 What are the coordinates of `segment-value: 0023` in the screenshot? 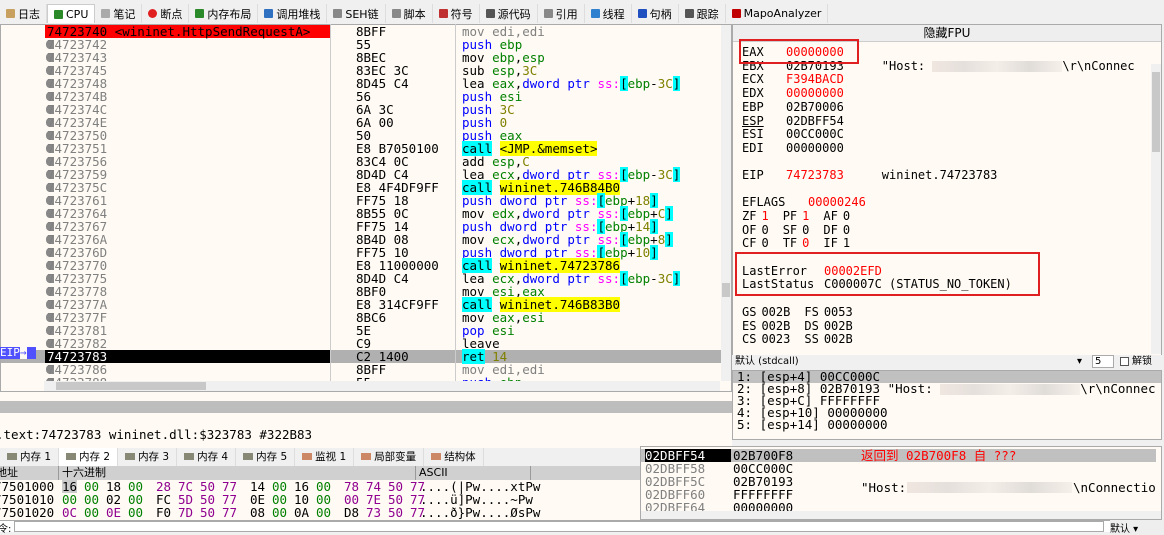 It's located at (775, 339).